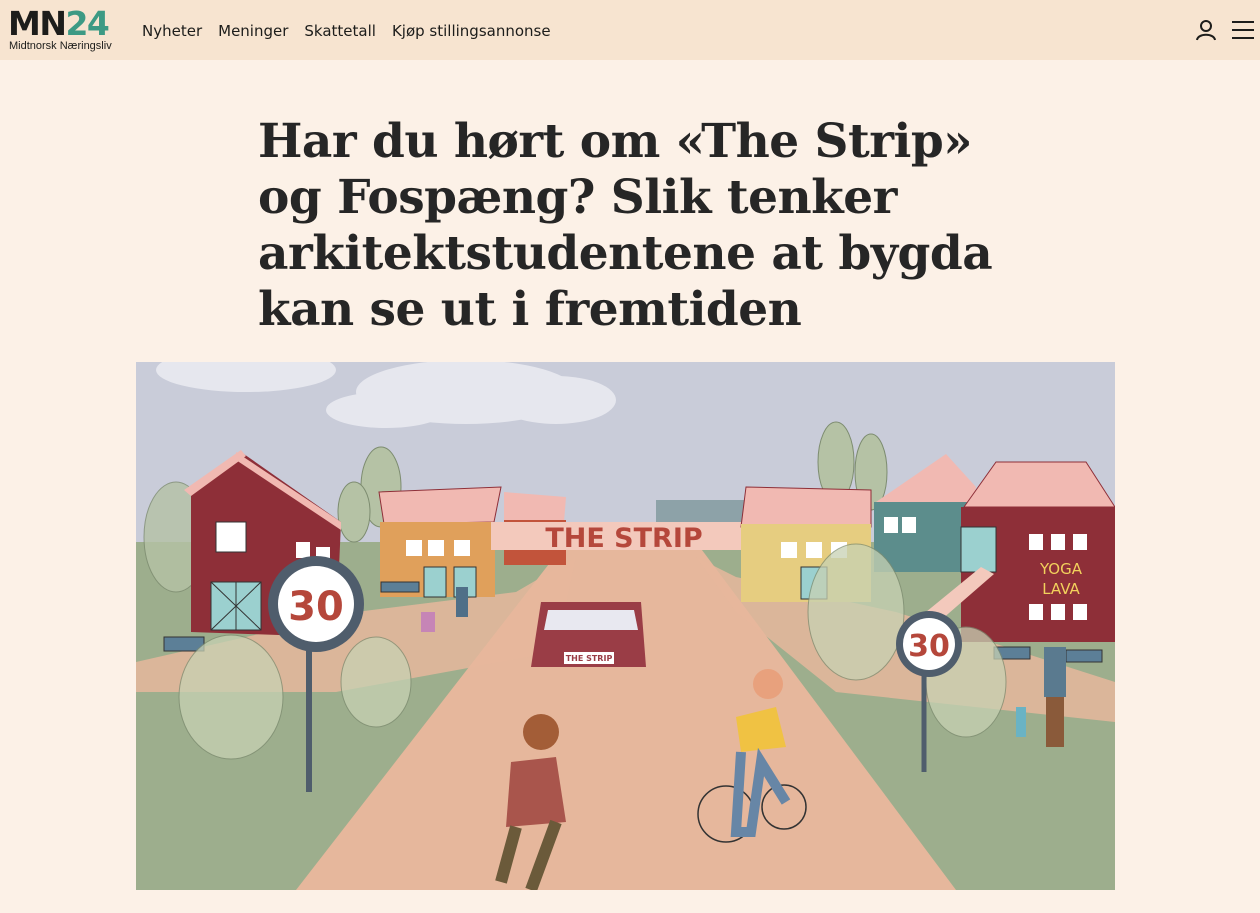  I want to click on nav-item-meninger: Meninger, so click(253, 31).